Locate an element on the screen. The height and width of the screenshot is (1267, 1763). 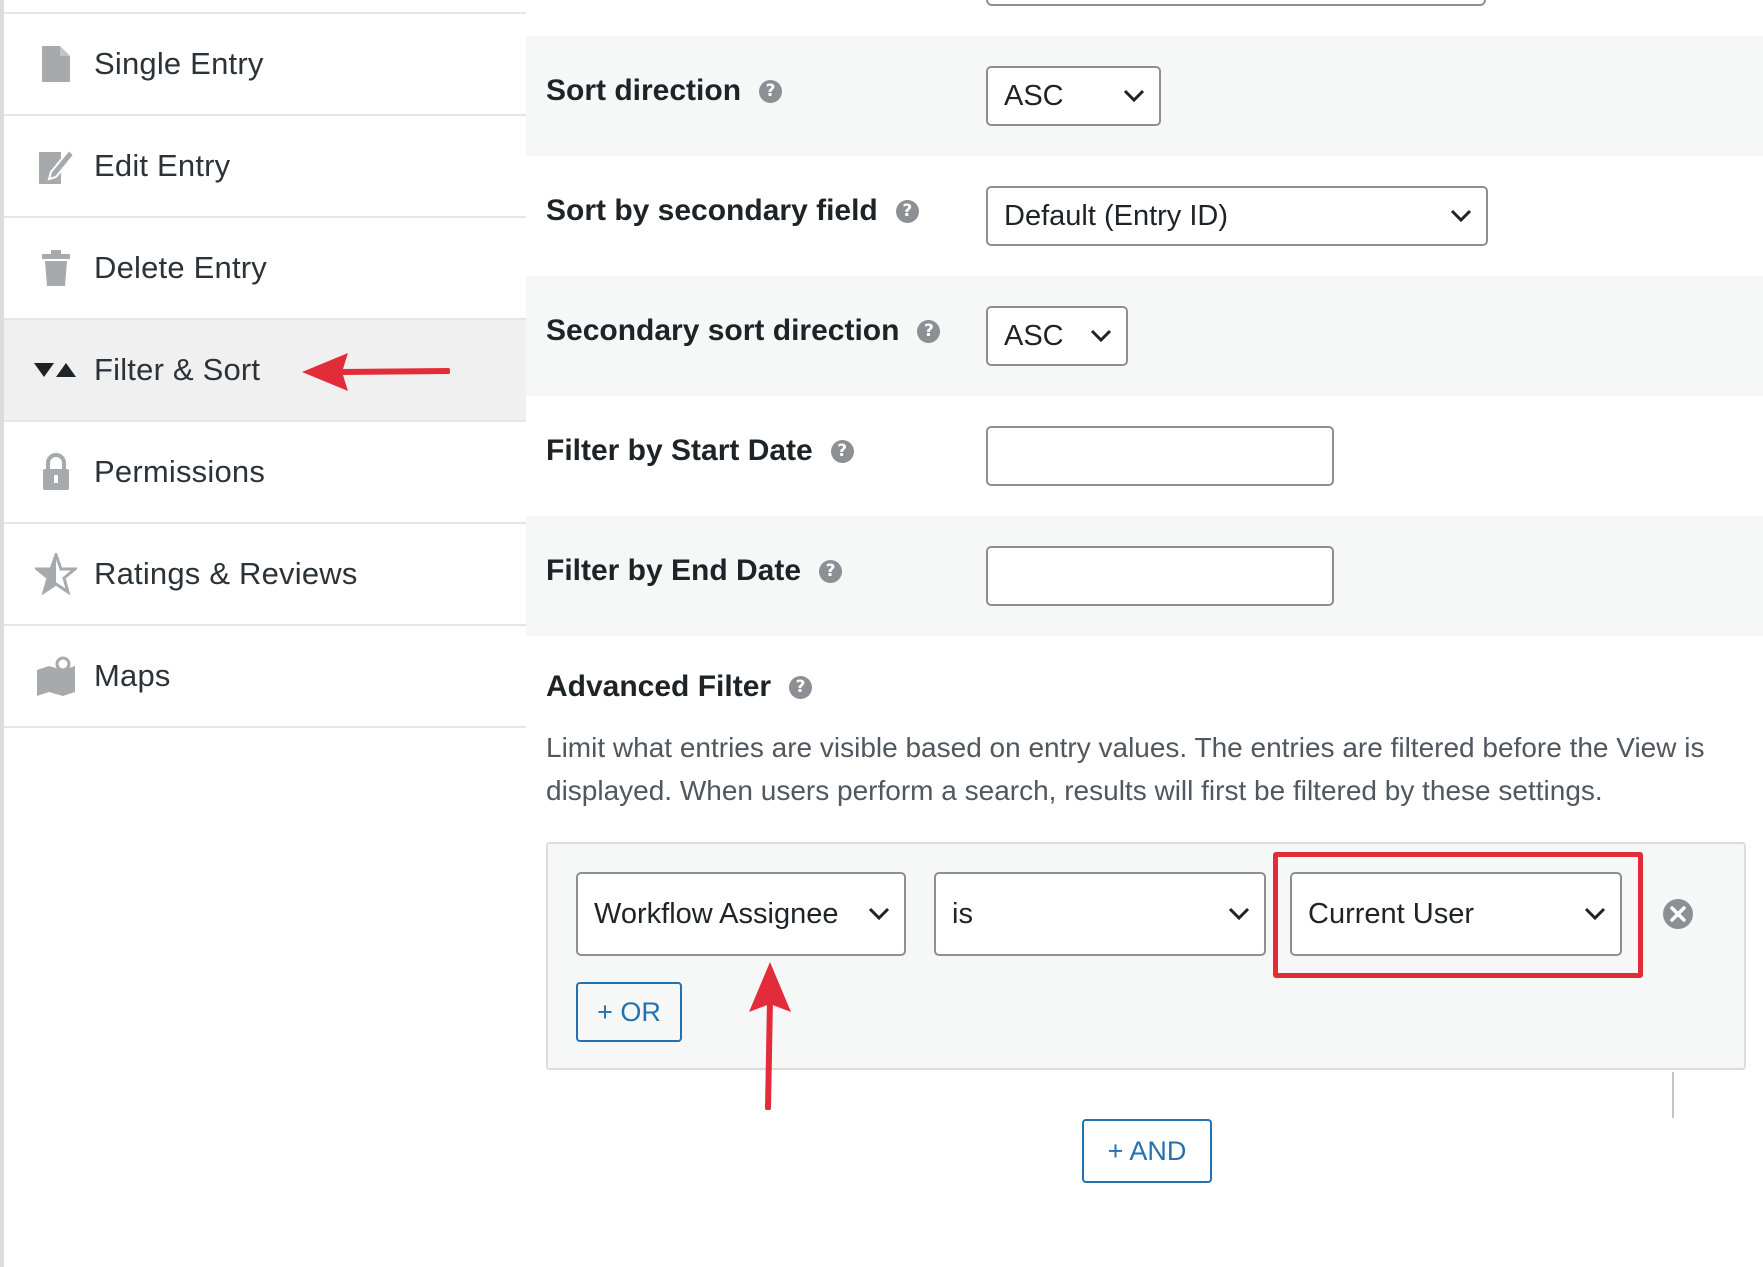
add-or-label: + OR is located at coordinates (629, 1011).